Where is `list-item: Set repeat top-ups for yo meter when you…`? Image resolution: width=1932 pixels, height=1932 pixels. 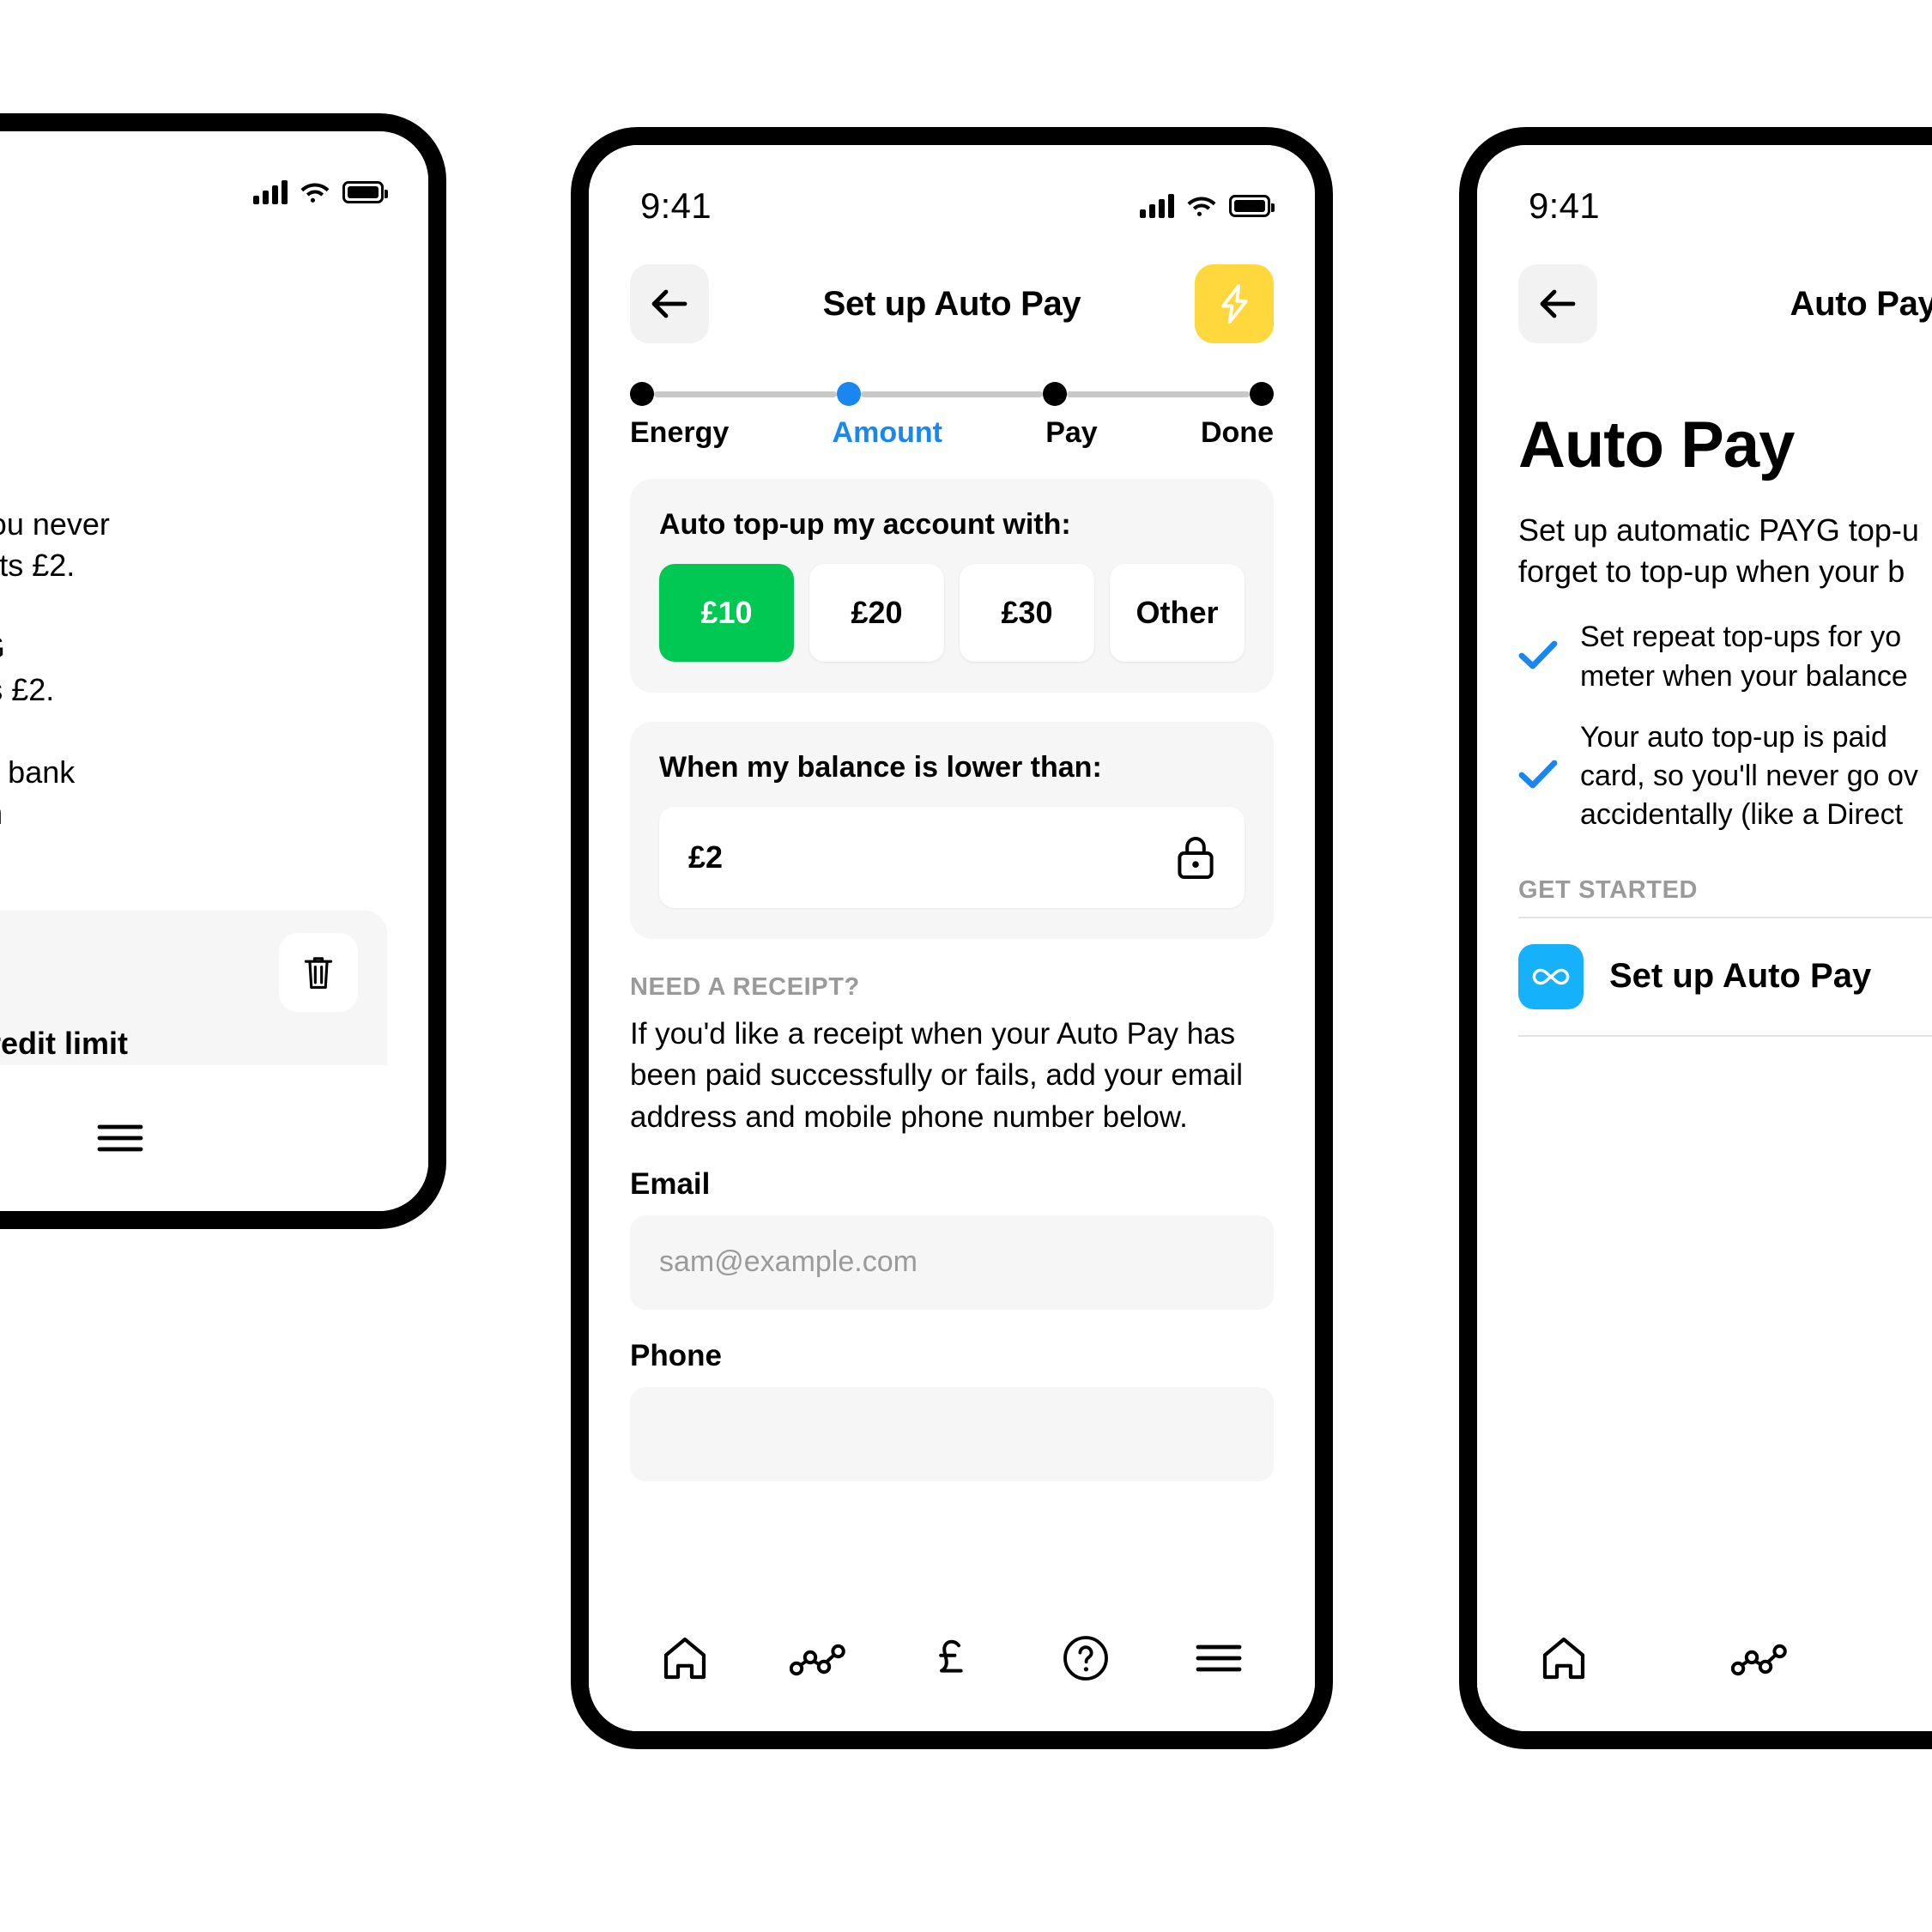
list-item: Set repeat top-ups for yo meter when you… is located at coordinates (1725, 657).